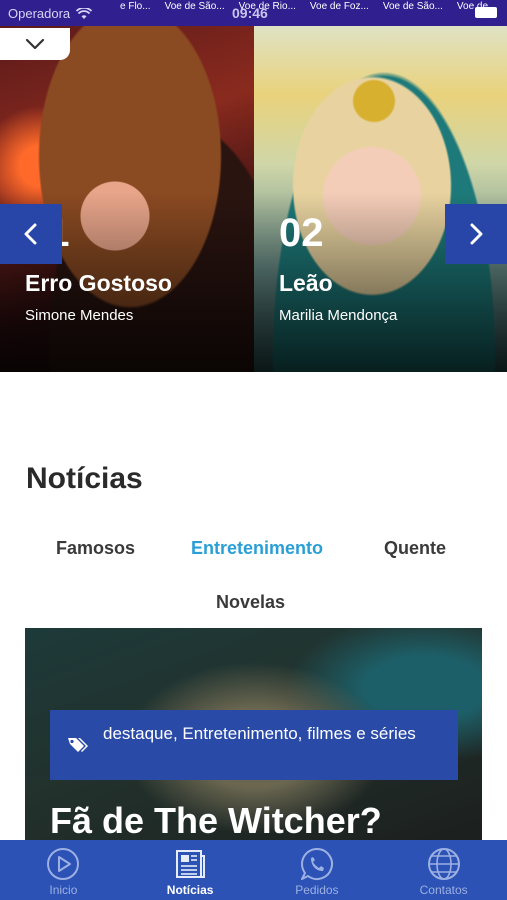 This screenshot has height=900, width=507. What do you see at coordinates (63, 864) in the screenshot?
I see `play-circle-icon` at bounding box center [63, 864].